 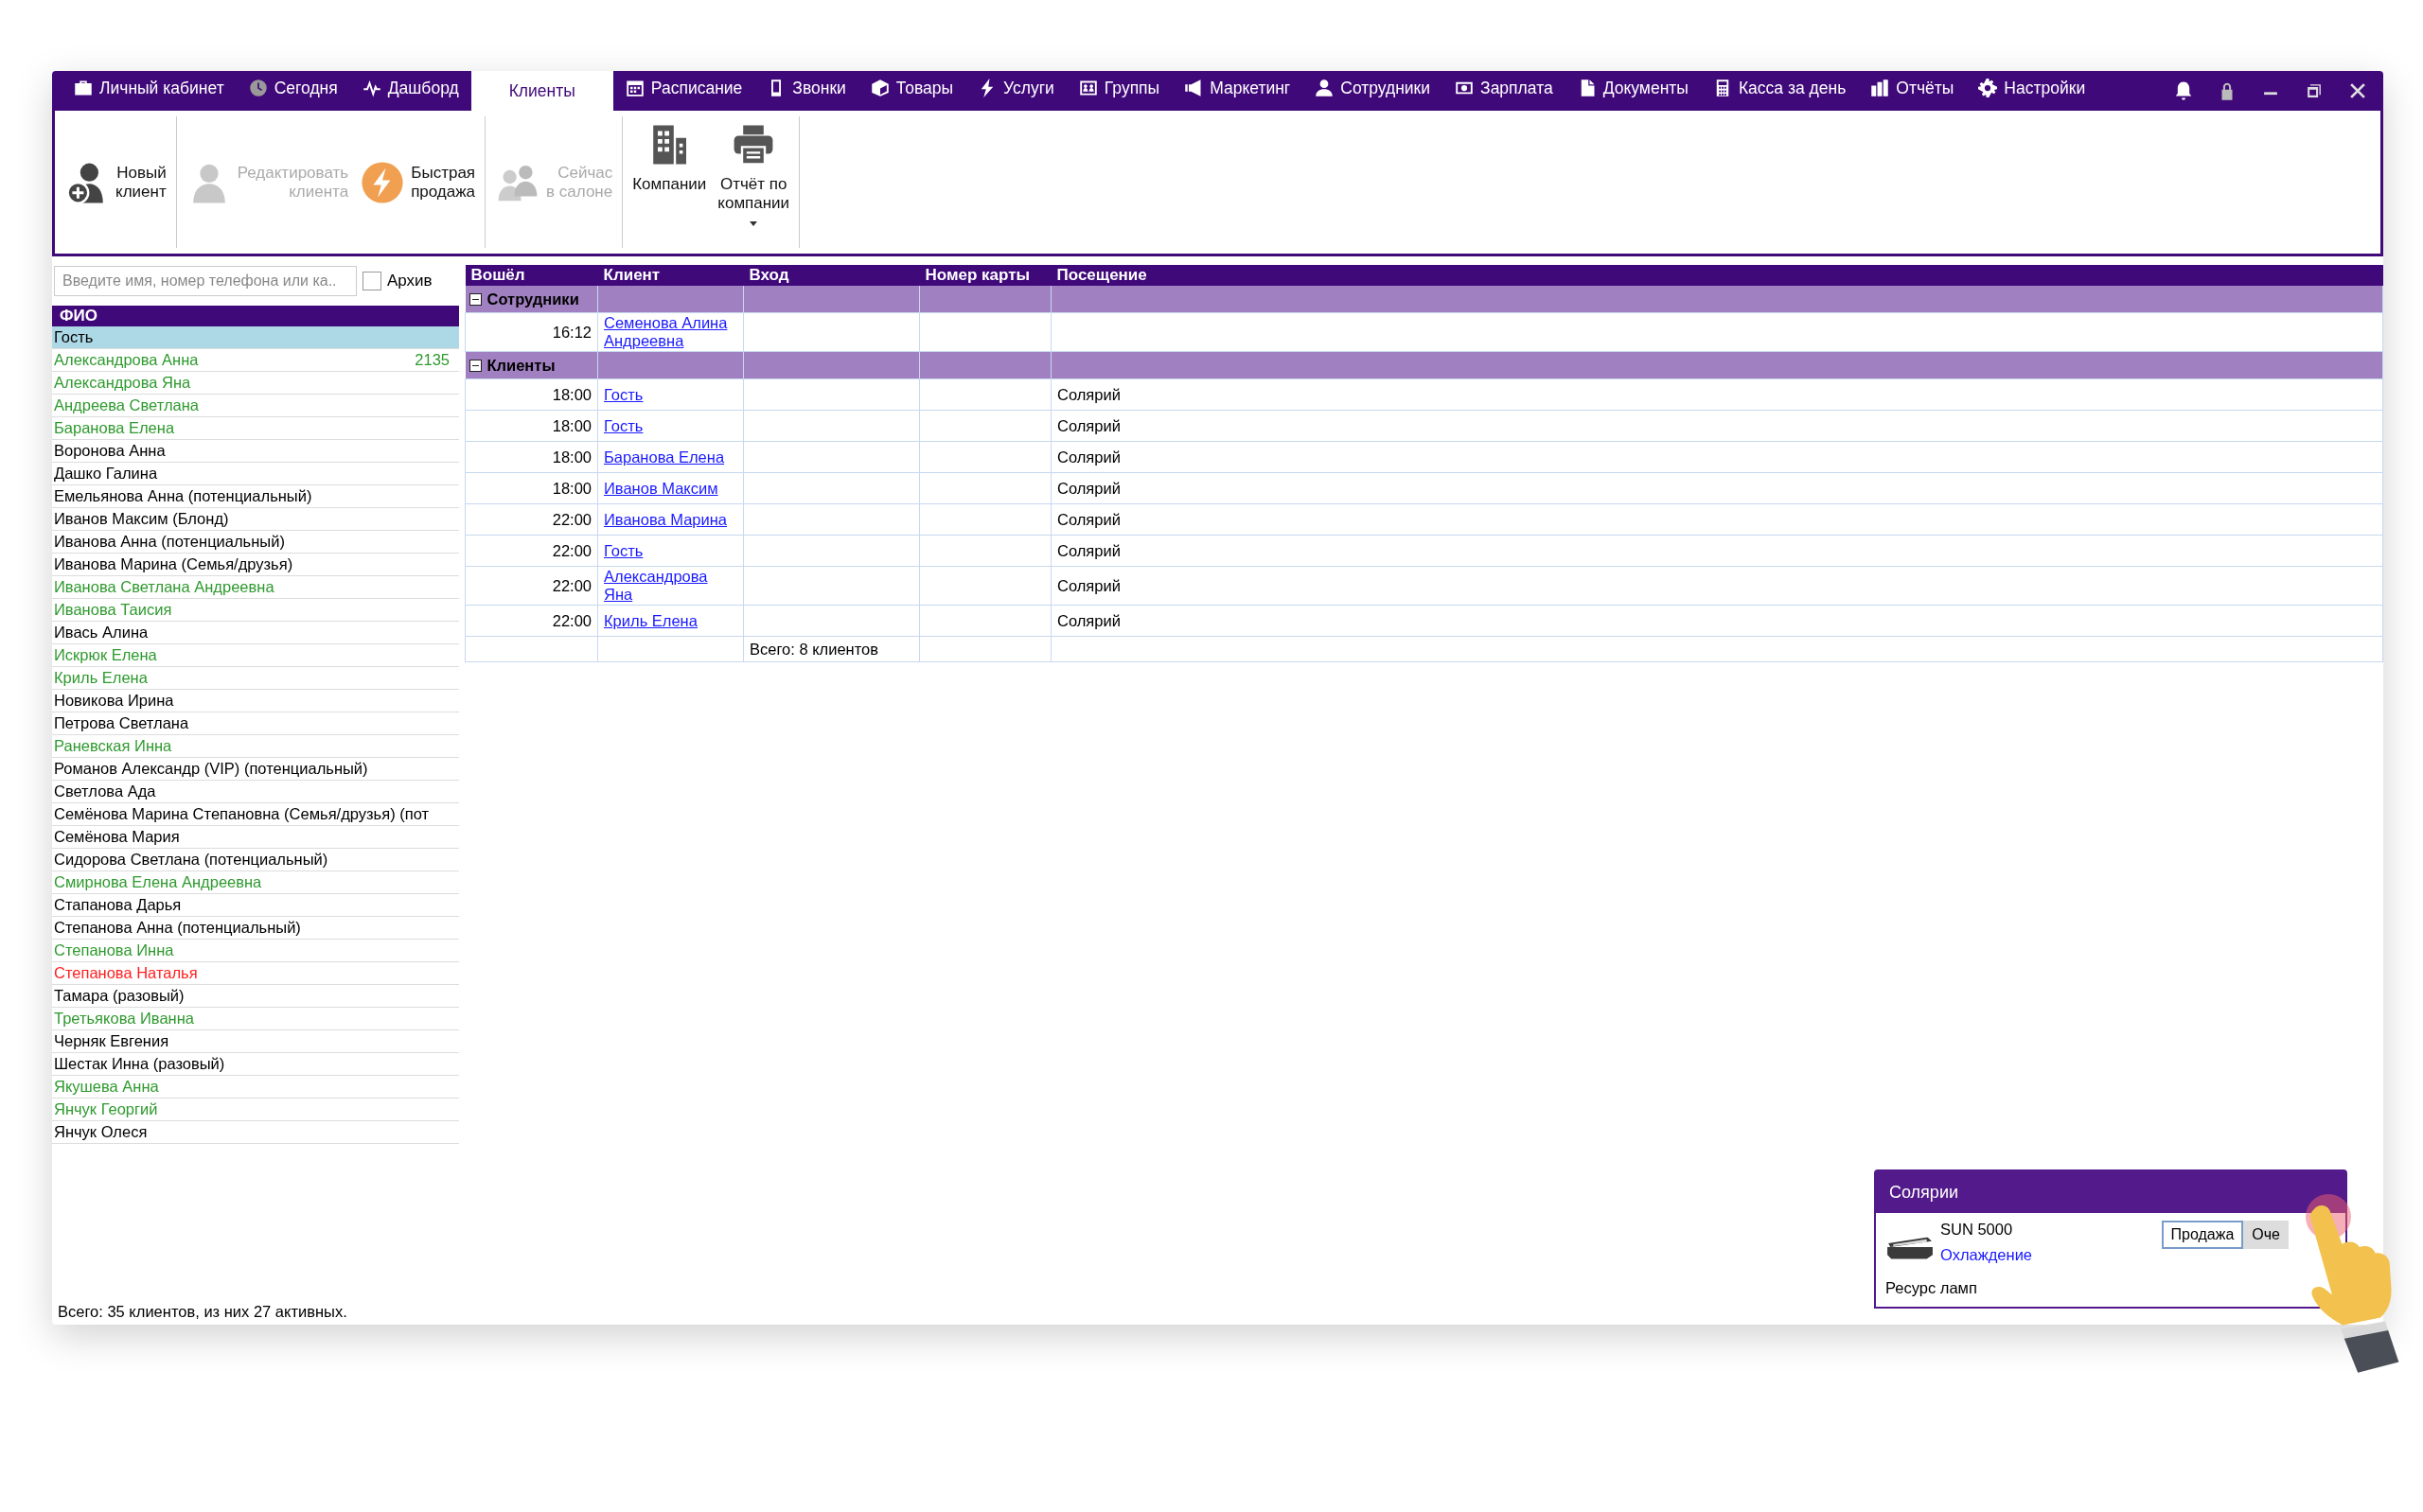 What do you see at coordinates (383, 182) in the screenshot?
I see `lightning-icon` at bounding box center [383, 182].